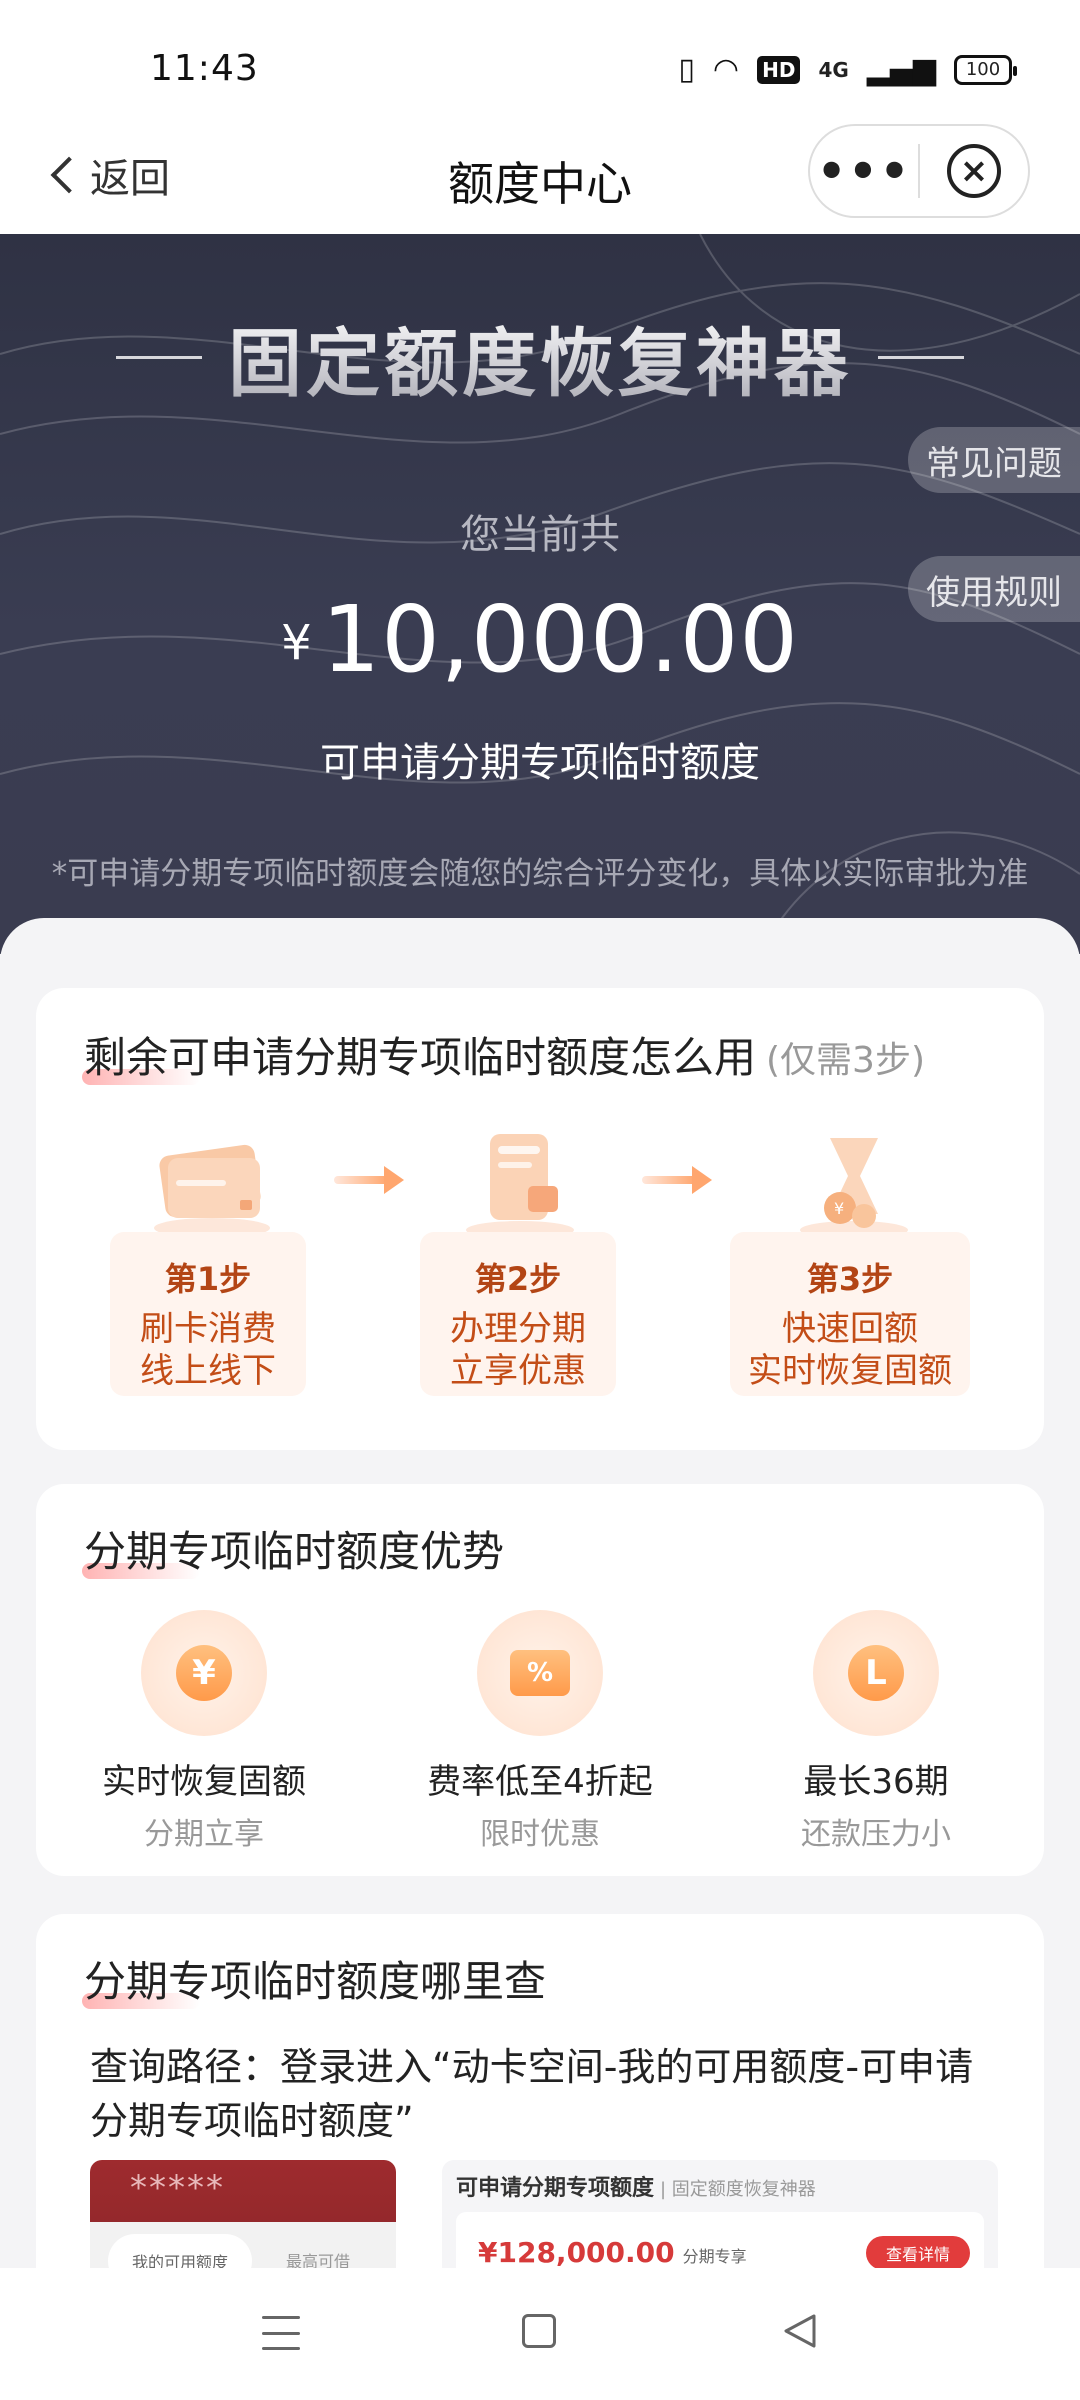  I want to click on amount-value: 10,000.00, so click(560, 639).